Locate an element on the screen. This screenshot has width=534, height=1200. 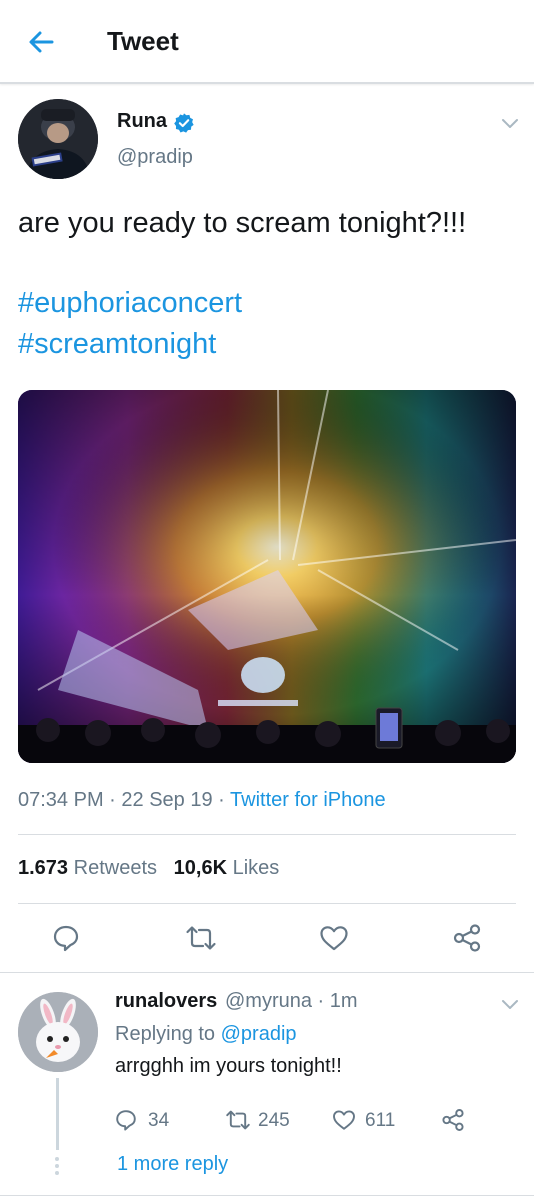
tweet-stats: 1.673 Retweets 10,6K Likes is located at coordinates (148, 868).